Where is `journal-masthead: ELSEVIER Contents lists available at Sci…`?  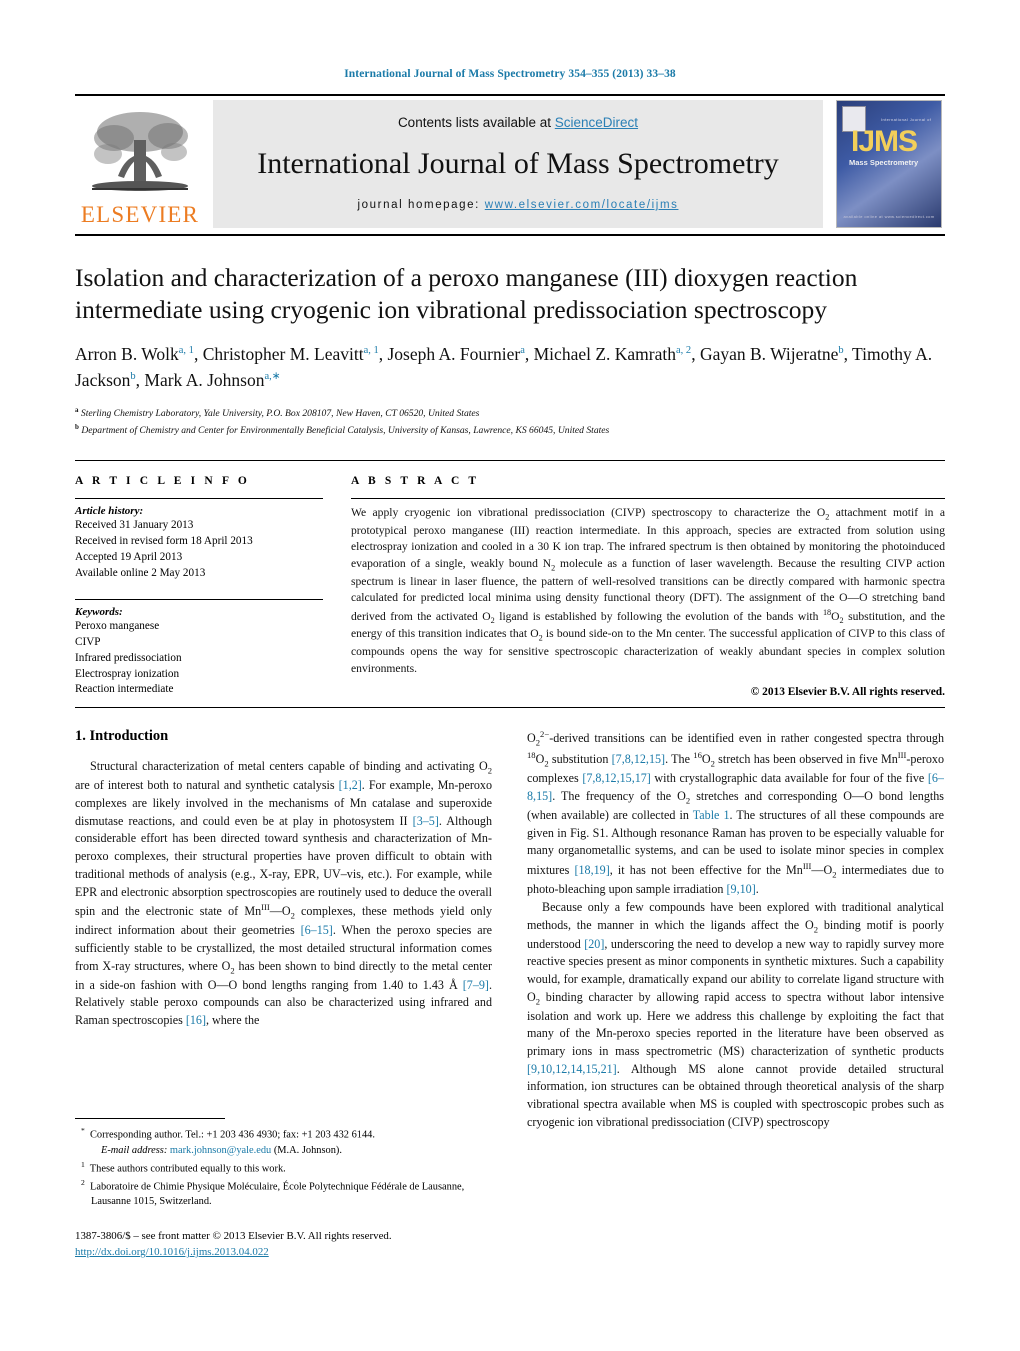 journal-masthead: ELSEVIER Contents lists available at Sci… is located at coordinates (510, 161).